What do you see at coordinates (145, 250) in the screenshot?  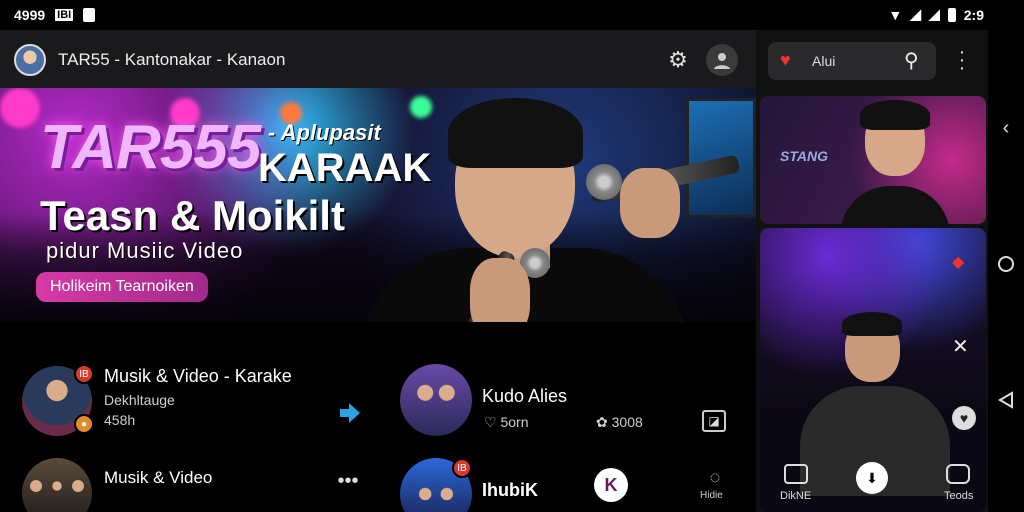 I see `hero-subtitle: pidur Musiic Video` at bounding box center [145, 250].